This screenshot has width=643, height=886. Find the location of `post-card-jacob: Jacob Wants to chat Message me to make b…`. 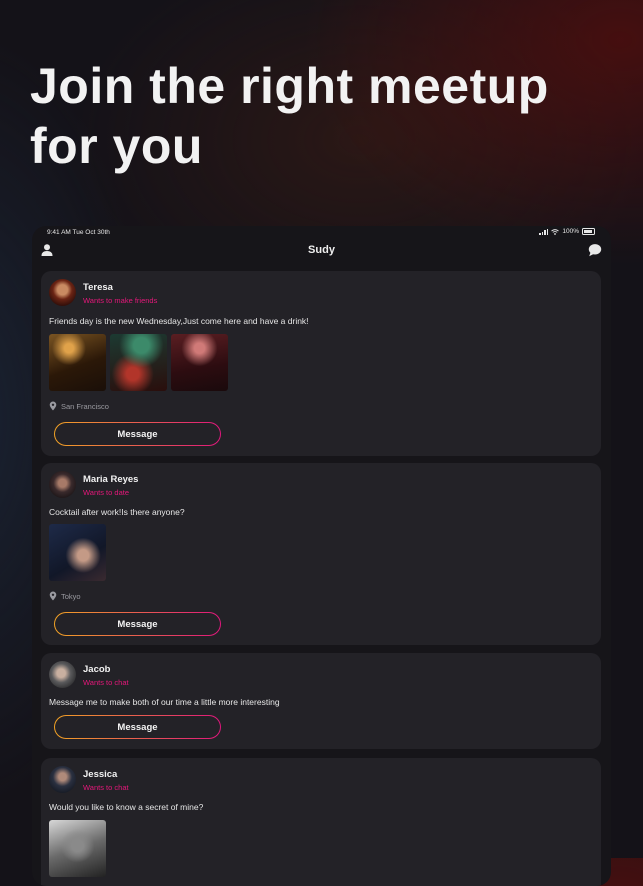

post-card-jacob: Jacob Wants to chat Message me to make b… is located at coordinates (321, 701).